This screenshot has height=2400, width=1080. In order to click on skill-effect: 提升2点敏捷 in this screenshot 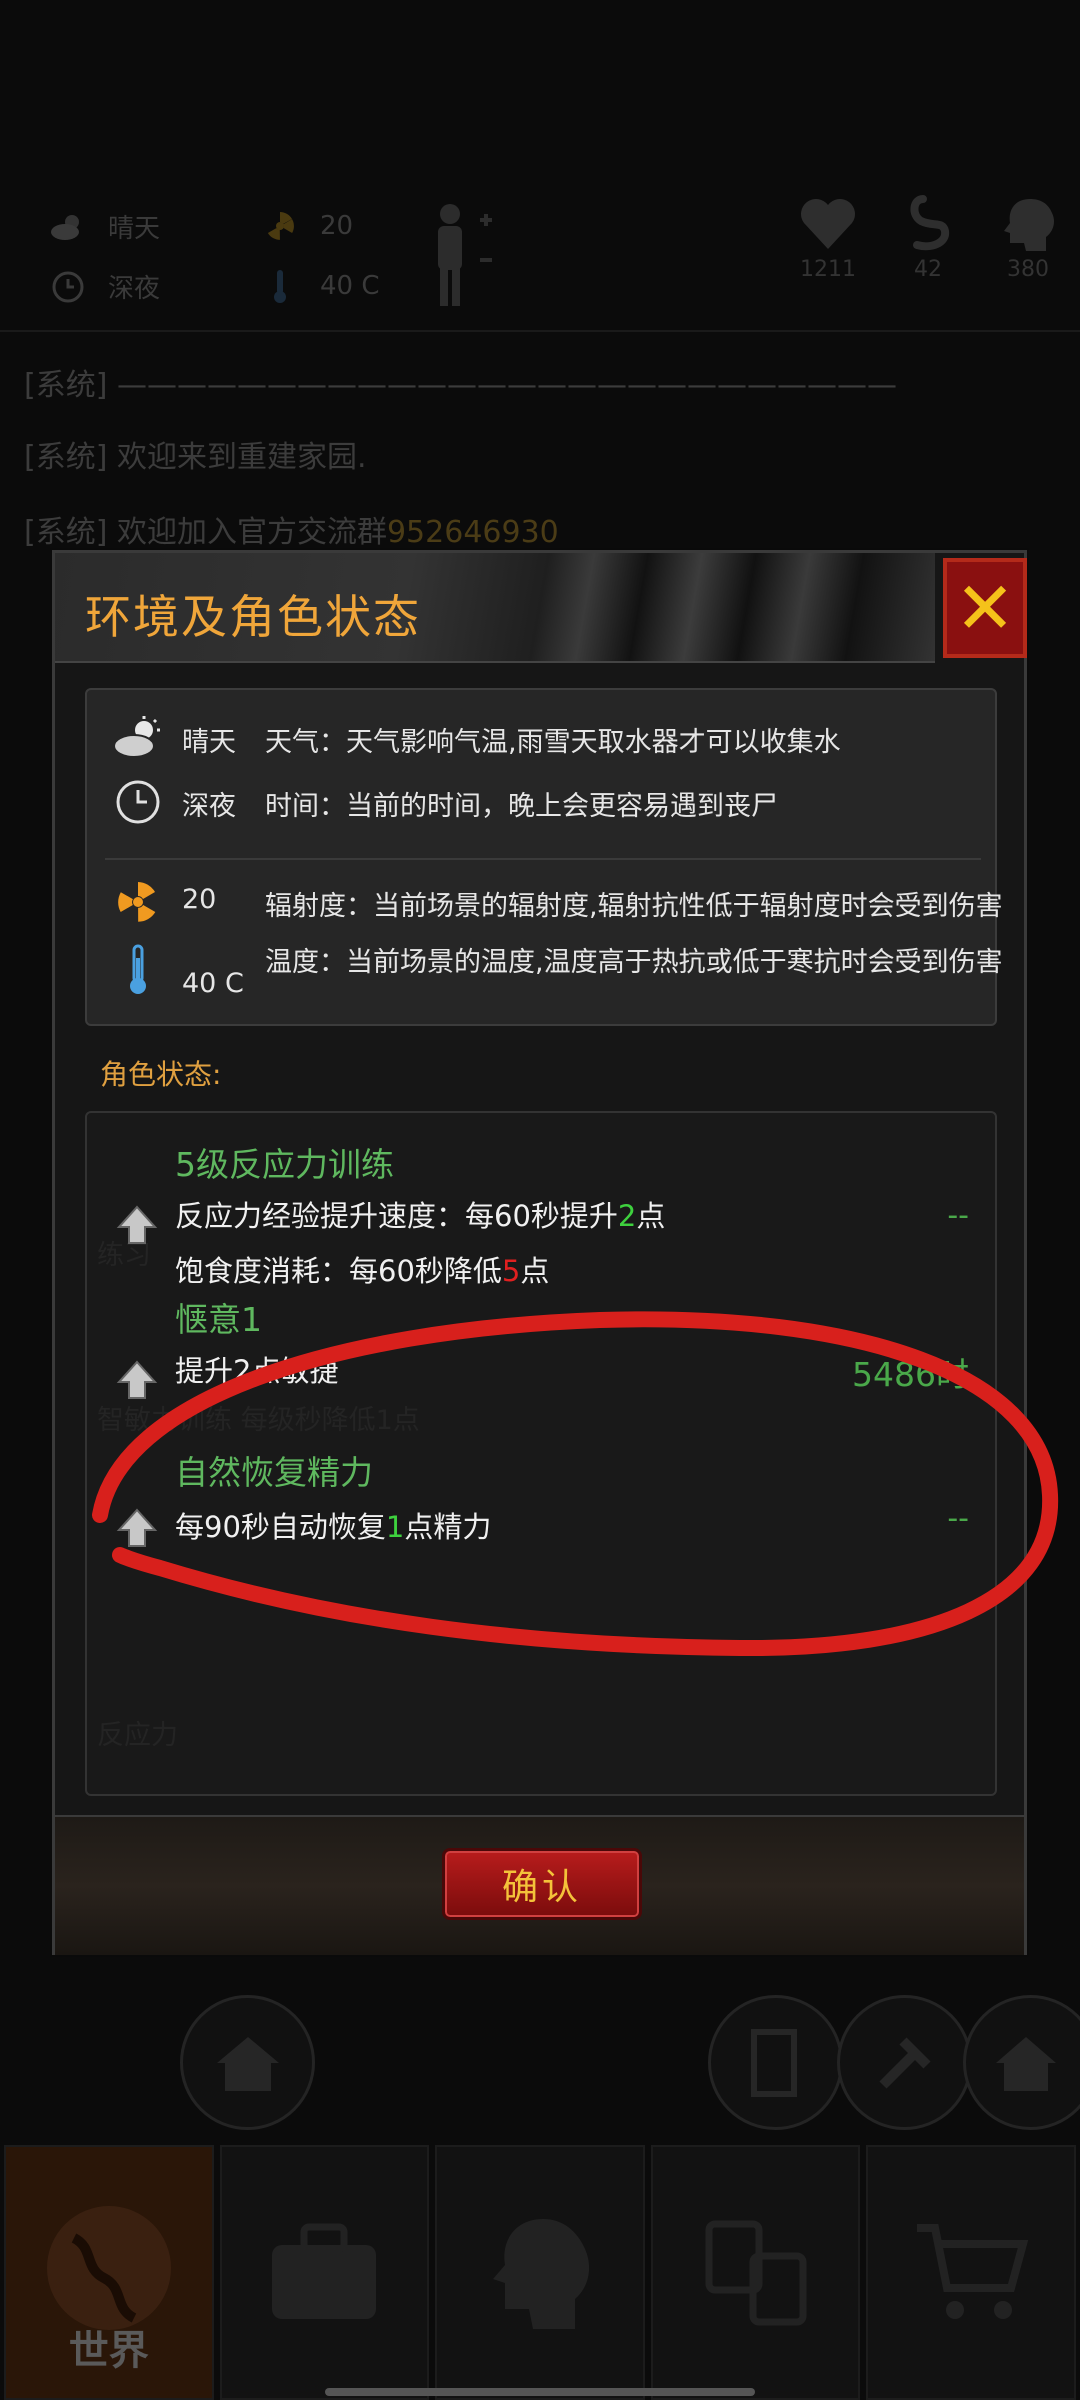, I will do `click(257, 1371)`.